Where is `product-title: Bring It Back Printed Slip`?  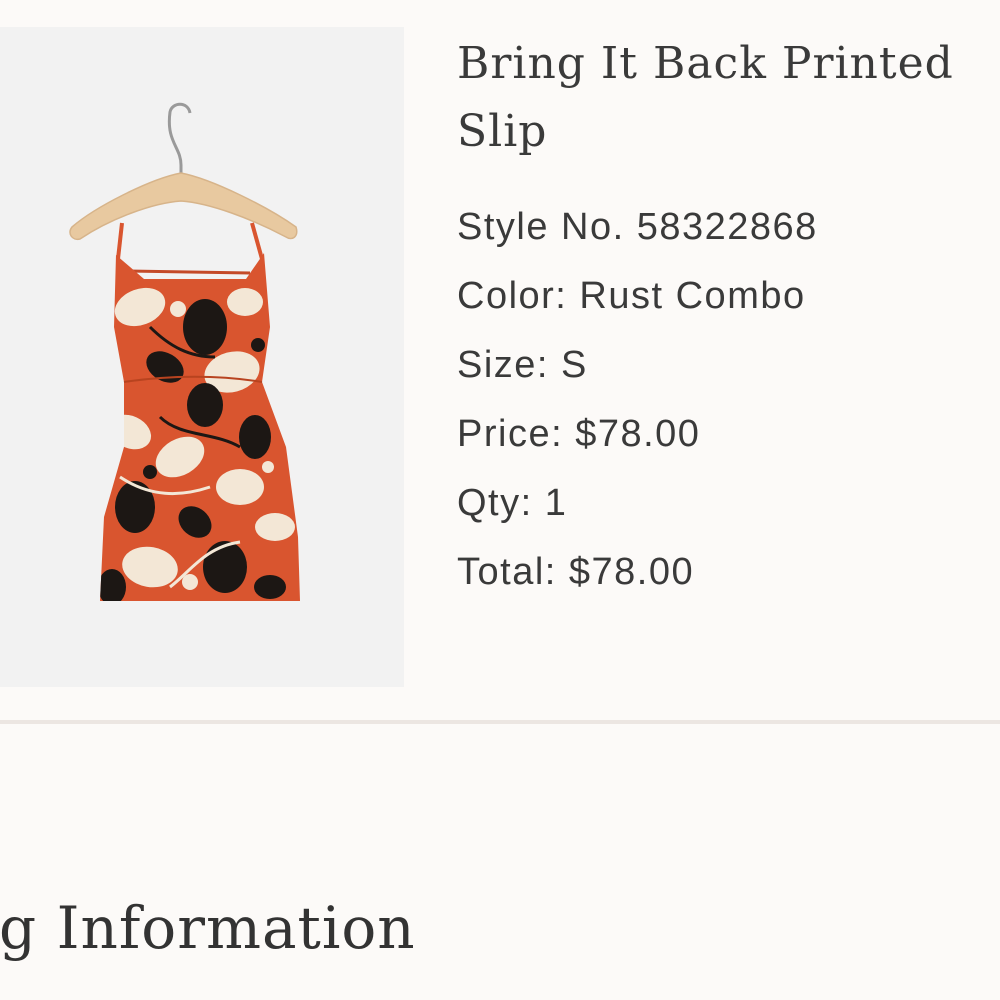
product-title: Bring It Back Printed Slip is located at coordinates (705, 97).